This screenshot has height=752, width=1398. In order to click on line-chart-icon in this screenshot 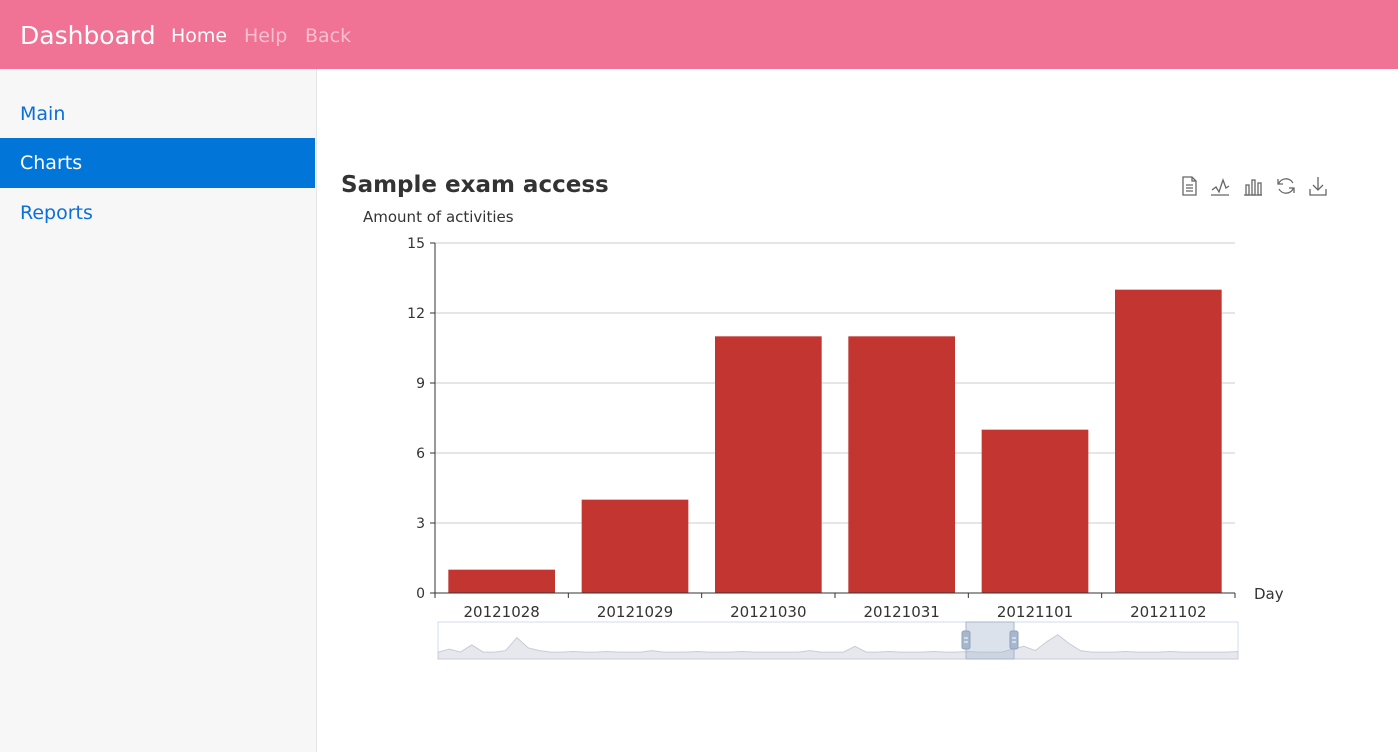, I will do `click(1220, 186)`.